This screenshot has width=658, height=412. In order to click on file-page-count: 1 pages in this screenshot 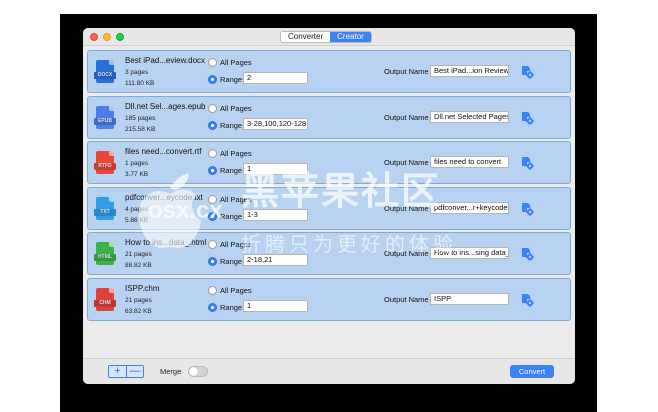, I will do `click(137, 163)`.